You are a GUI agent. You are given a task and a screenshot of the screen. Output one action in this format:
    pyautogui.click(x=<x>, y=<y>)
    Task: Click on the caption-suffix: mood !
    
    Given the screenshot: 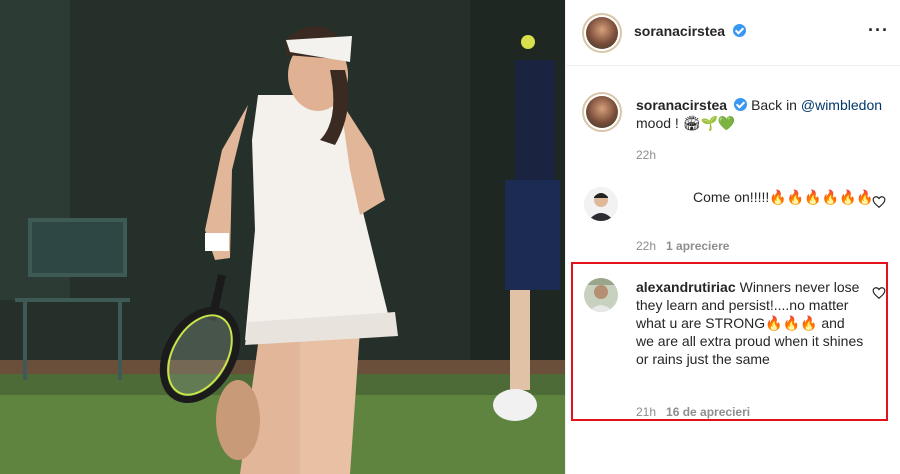 What is the action you would take?
    pyautogui.click(x=659, y=123)
    